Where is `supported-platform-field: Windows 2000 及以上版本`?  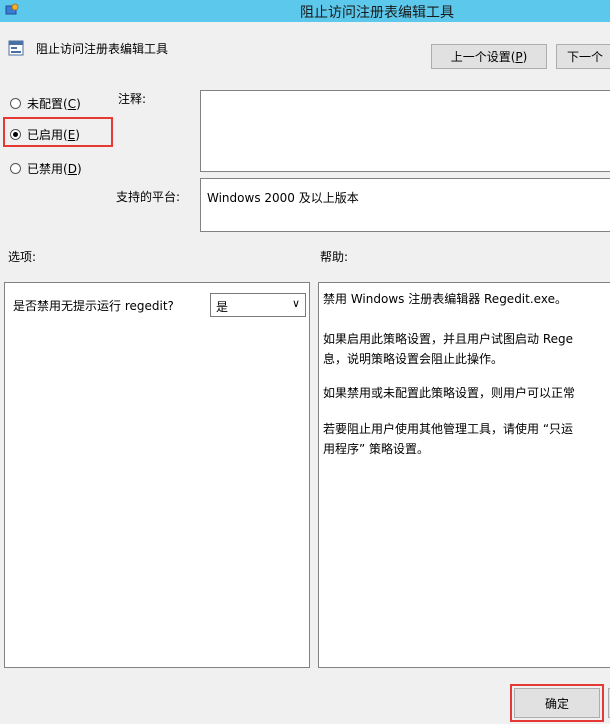
supported-platform-field: Windows 2000 及以上版本 is located at coordinates (405, 205).